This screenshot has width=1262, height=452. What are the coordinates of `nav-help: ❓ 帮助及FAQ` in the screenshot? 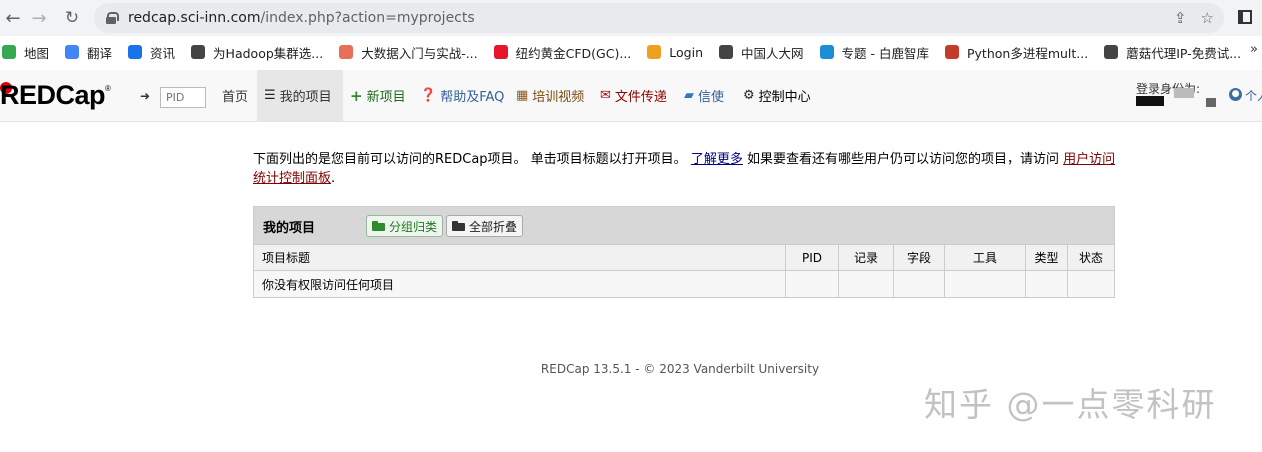 It's located at (462, 95).